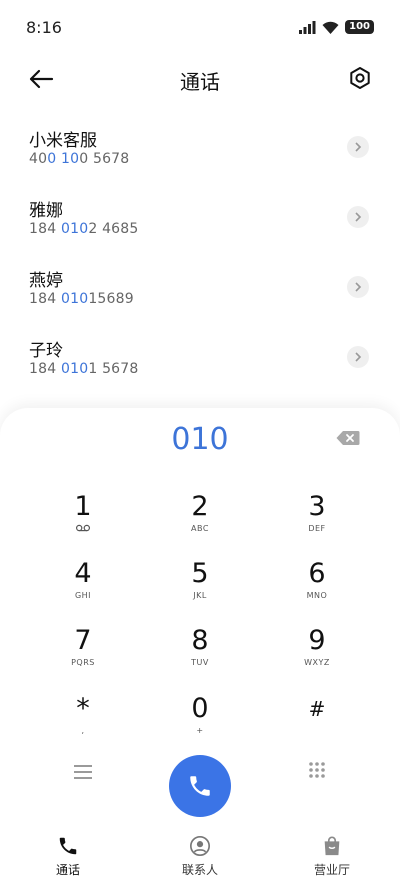 The height and width of the screenshot is (889, 400). Describe the element at coordinates (200, 147) in the screenshot. I see `contact-row: 小米客服 400 100 5678` at that location.